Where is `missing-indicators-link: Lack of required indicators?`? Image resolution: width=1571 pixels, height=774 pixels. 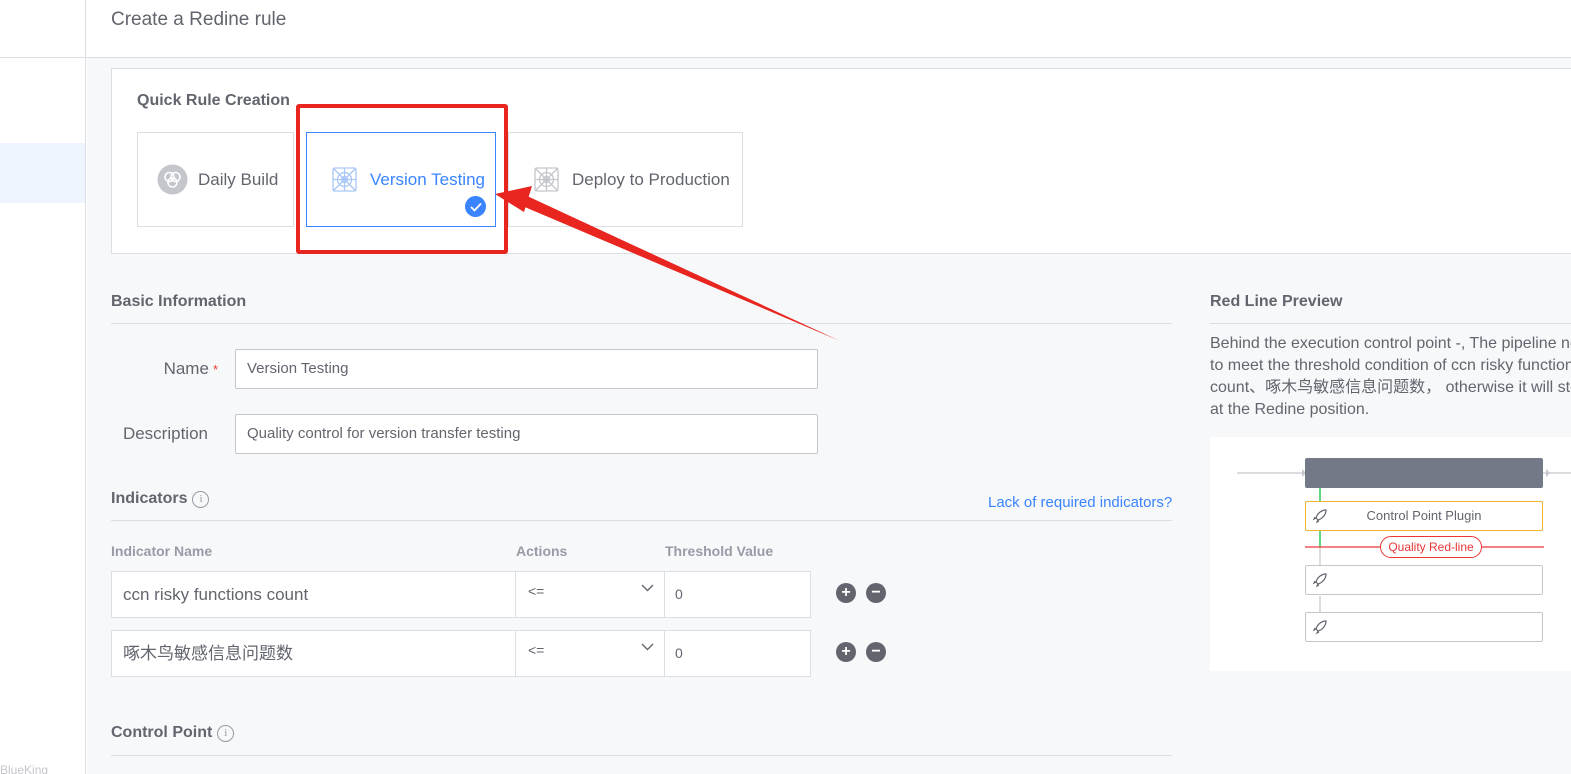 missing-indicators-link: Lack of required indicators? is located at coordinates (1080, 502).